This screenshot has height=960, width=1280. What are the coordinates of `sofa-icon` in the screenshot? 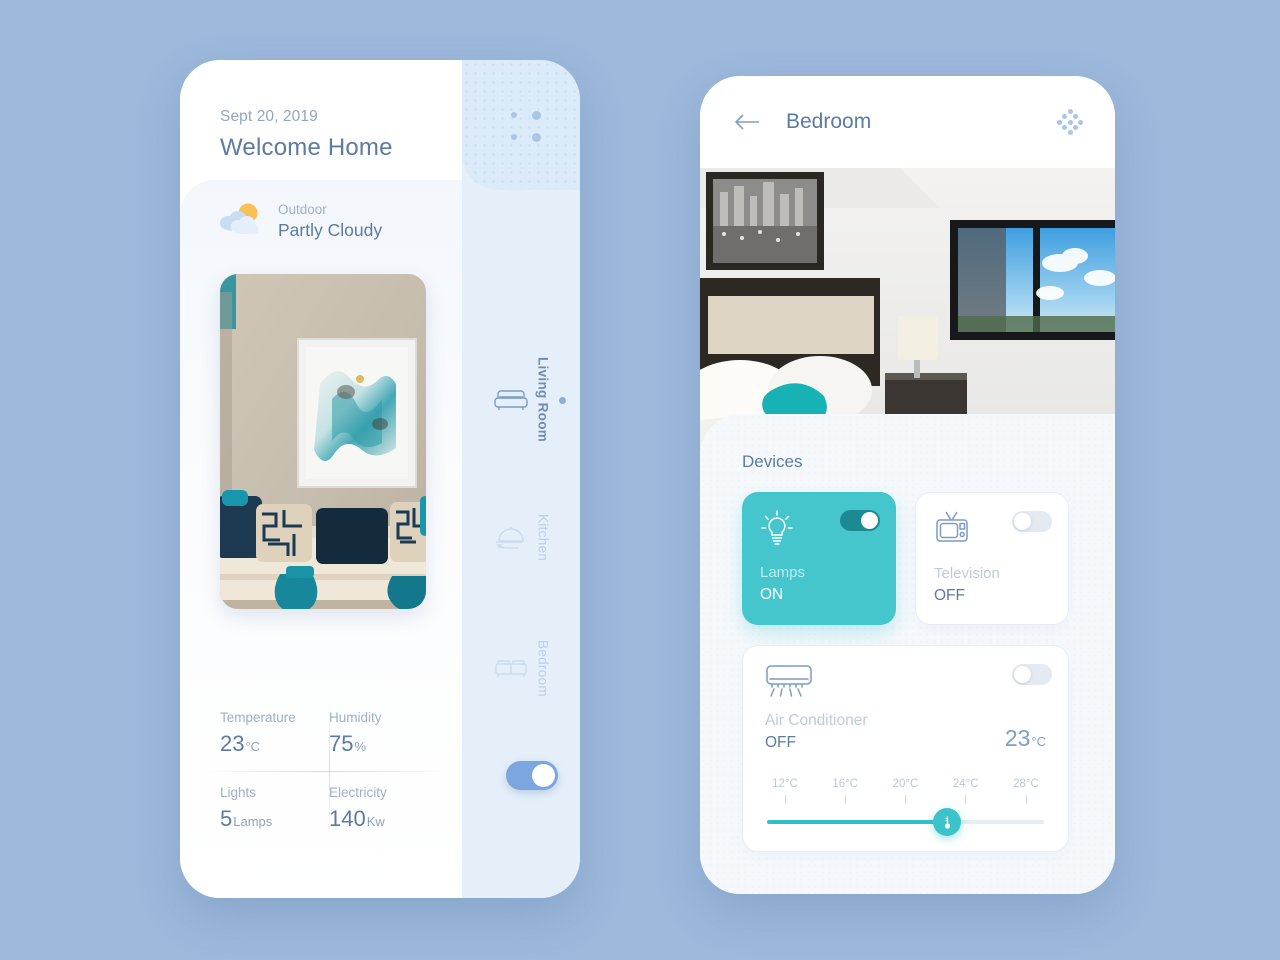 It's located at (511, 400).